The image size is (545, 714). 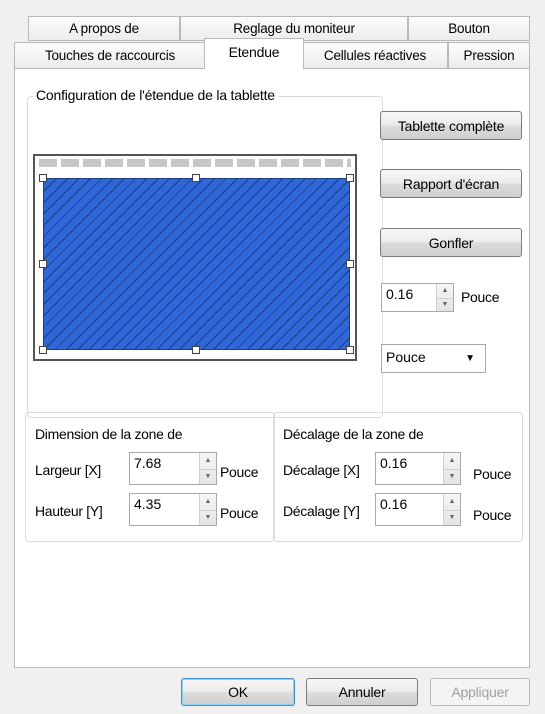 I want to click on offset-x-value: 0.16, so click(x=394, y=463).